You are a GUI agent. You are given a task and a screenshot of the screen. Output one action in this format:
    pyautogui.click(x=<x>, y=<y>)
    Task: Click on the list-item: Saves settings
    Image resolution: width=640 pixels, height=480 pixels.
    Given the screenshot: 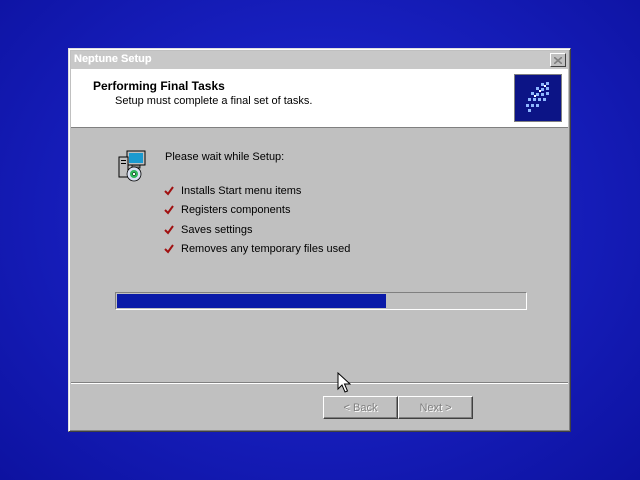 What is the action you would take?
    pyautogui.click(x=256, y=230)
    